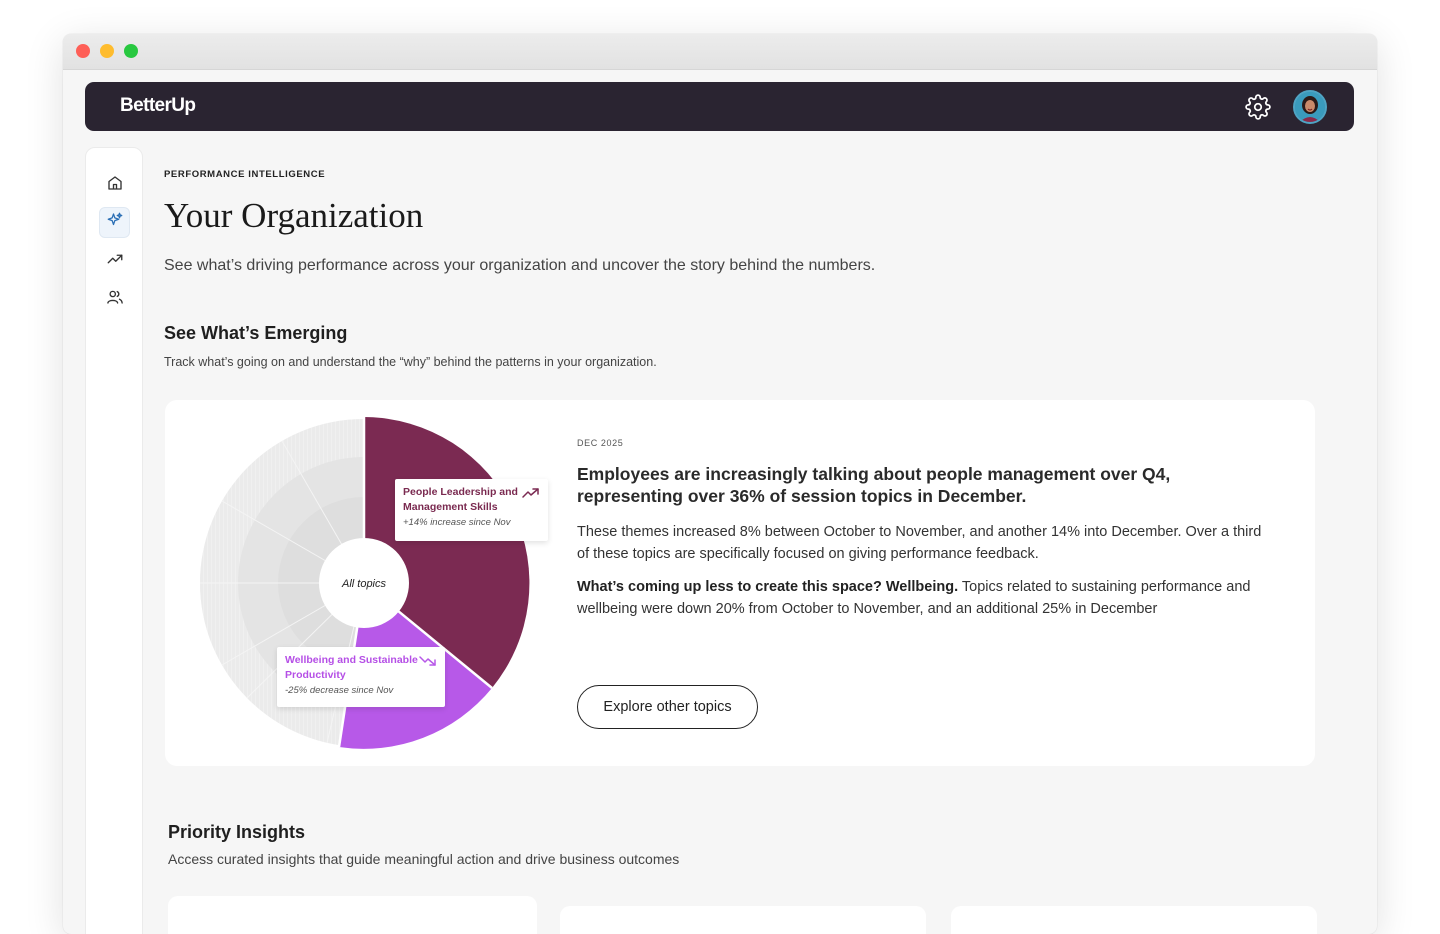 The height and width of the screenshot is (934, 1440). What do you see at coordinates (457, 523) in the screenshot?
I see `leadership-callout-detail: +14% increase since Nov` at bounding box center [457, 523].